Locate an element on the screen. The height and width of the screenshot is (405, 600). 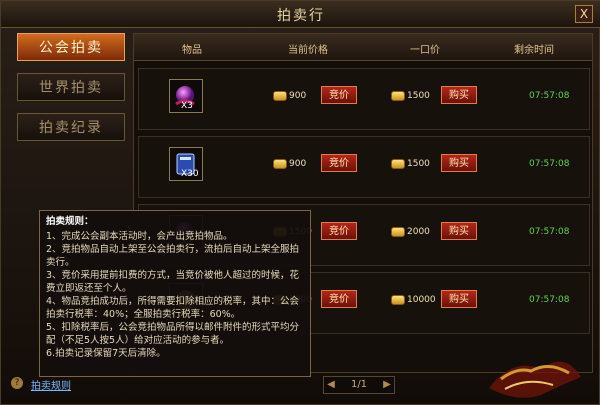
header-item: 物品 is located at coordinates (192, 50).